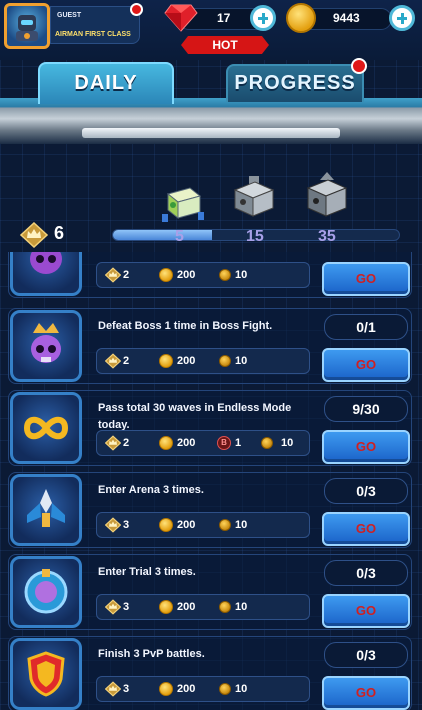  Describe the element at coordinates (224, 18) in the screenshot. I see `gems-value: 17` at that location.